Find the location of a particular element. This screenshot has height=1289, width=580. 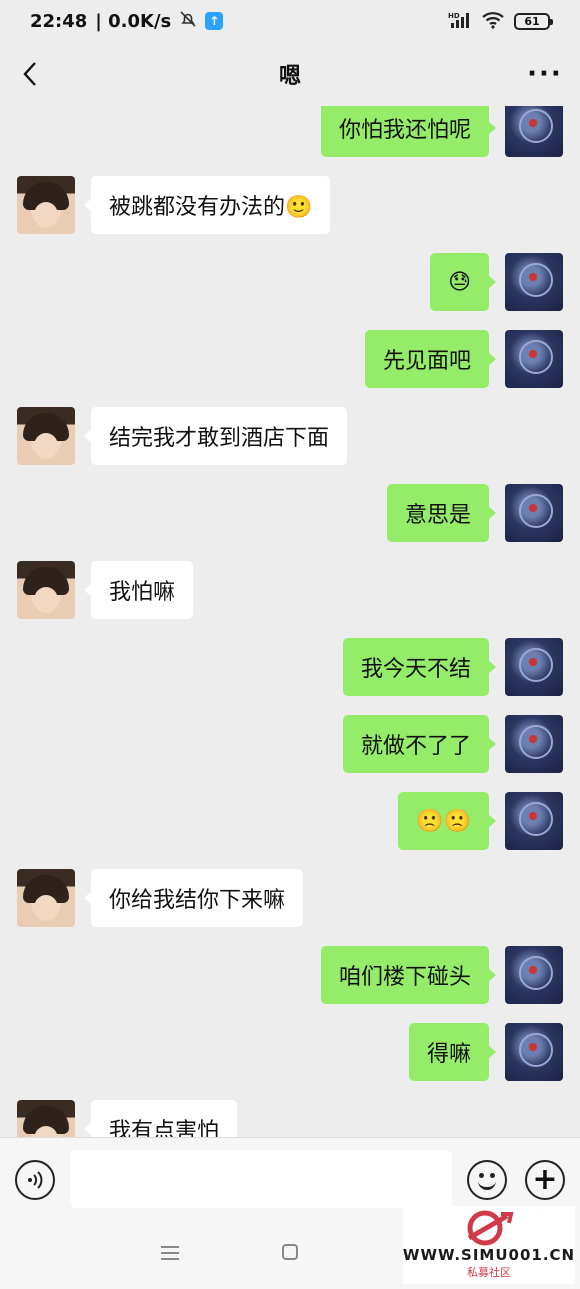

incoming-message-bubble: 我怕嘛 is located at coordinates (138, 590).